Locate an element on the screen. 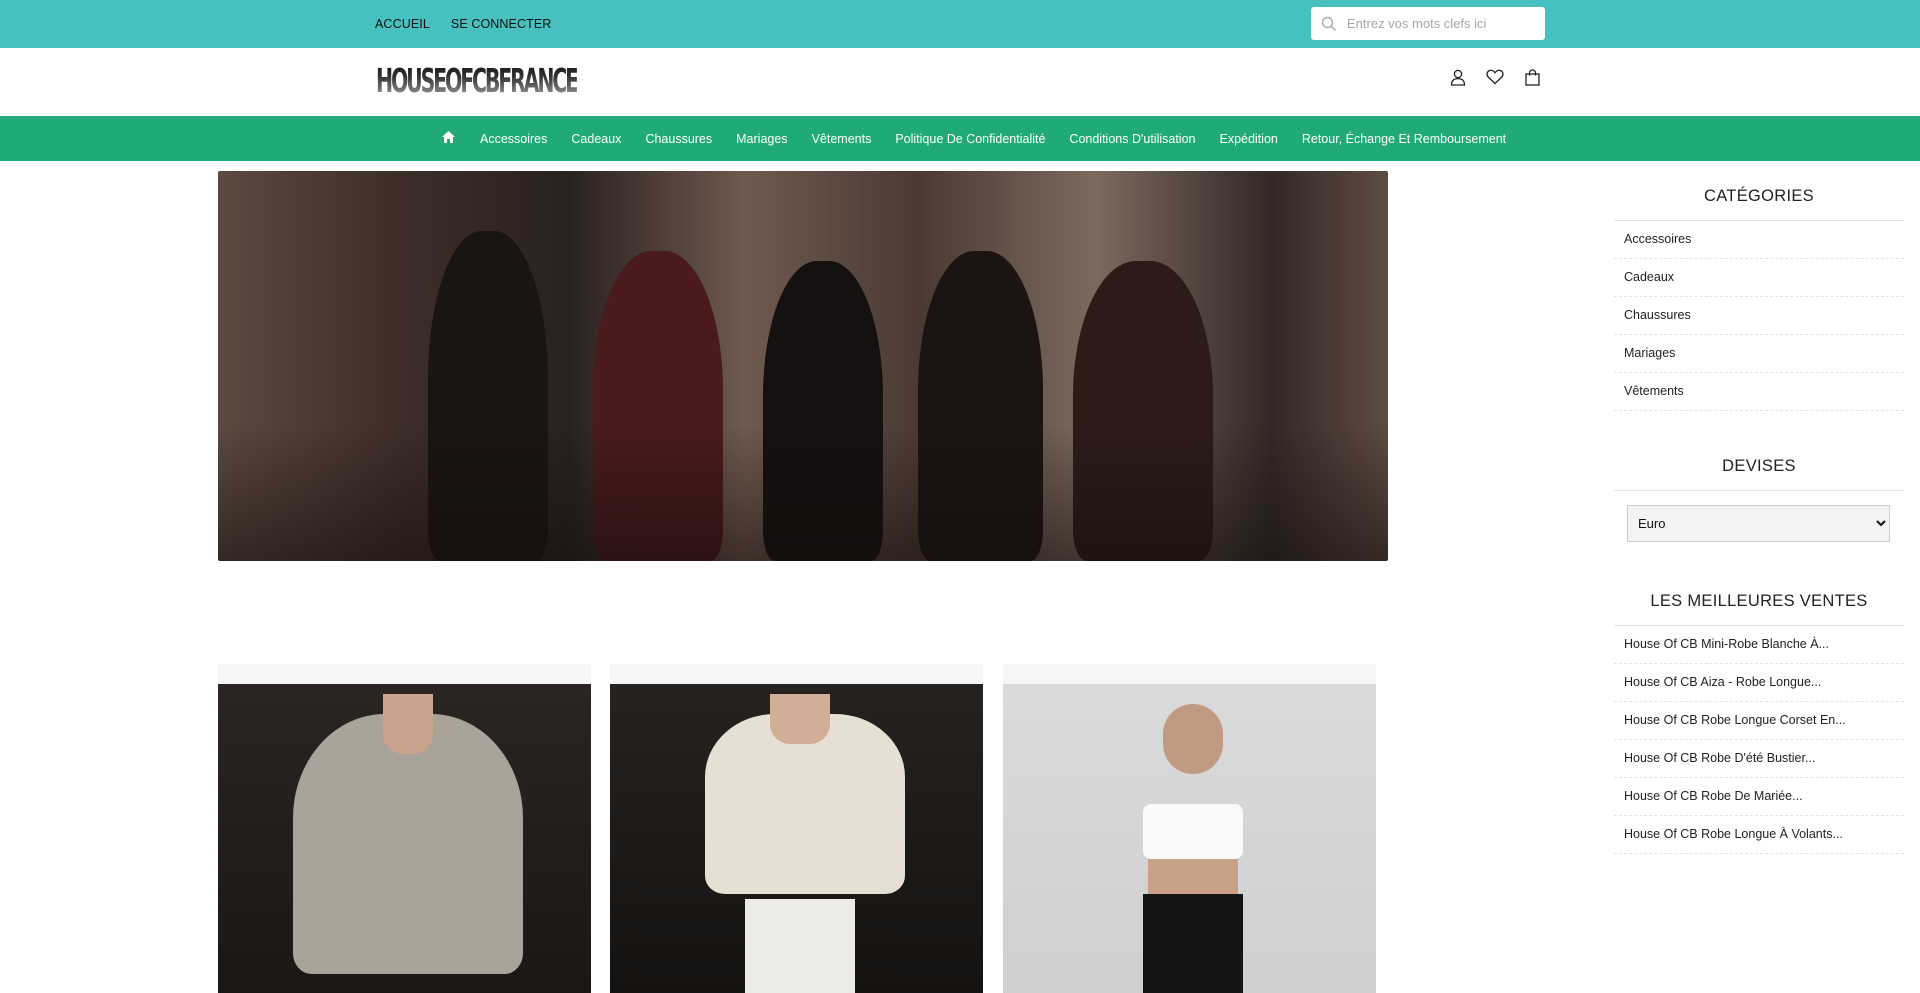 The height and width of the screenshot is (993, 1920). heart-icon is located at coordinates (1495, 77).